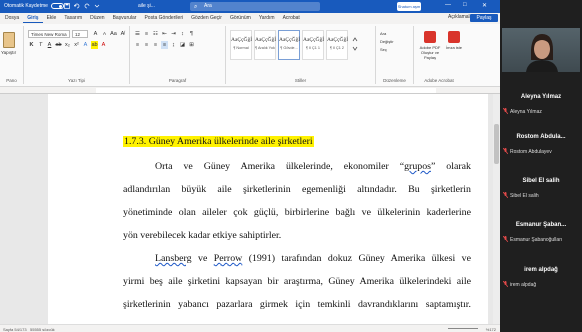 This screenshot has height=332, width=582. I want to click on style-heading-1: AaÇçĞğİ ¶ Il Ç1 1, so click(313, 45).